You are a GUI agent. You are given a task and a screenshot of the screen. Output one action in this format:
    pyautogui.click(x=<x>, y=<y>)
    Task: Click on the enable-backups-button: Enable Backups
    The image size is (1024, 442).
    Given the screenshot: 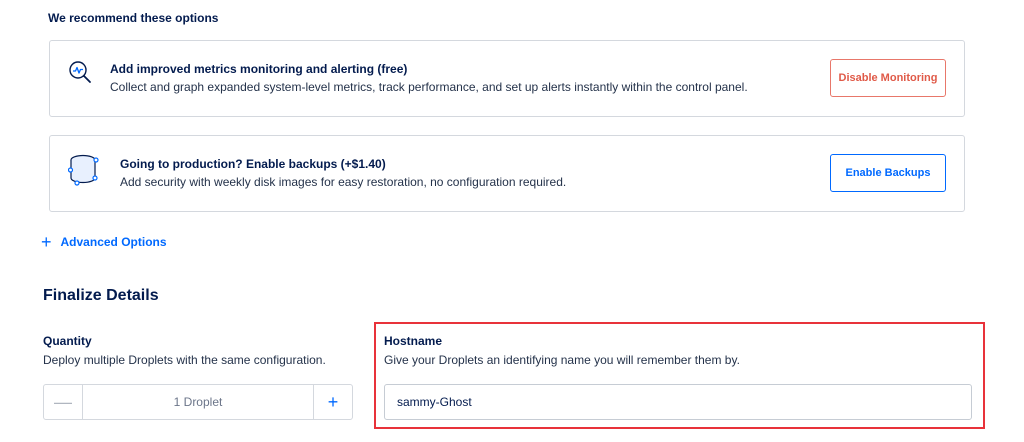 What is the action you would take?
    pyautogui.click(x=888, y=173)
    